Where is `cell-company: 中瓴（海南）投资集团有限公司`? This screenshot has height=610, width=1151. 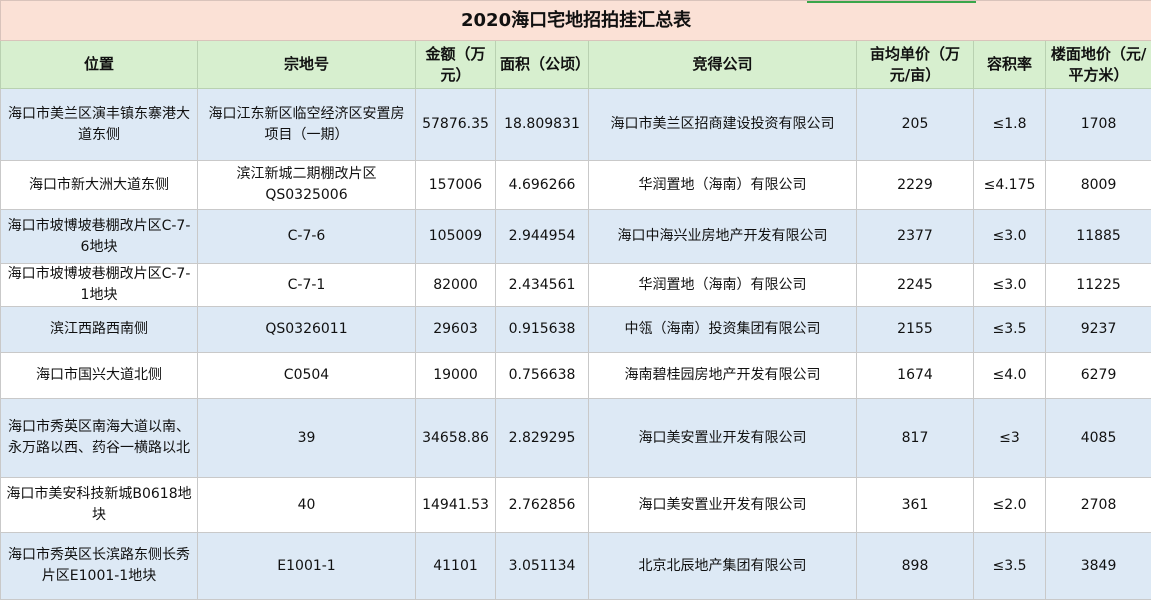
cell-company: 中瓴（海南）投资集团有限公司 is located at coordinates (722, 329).